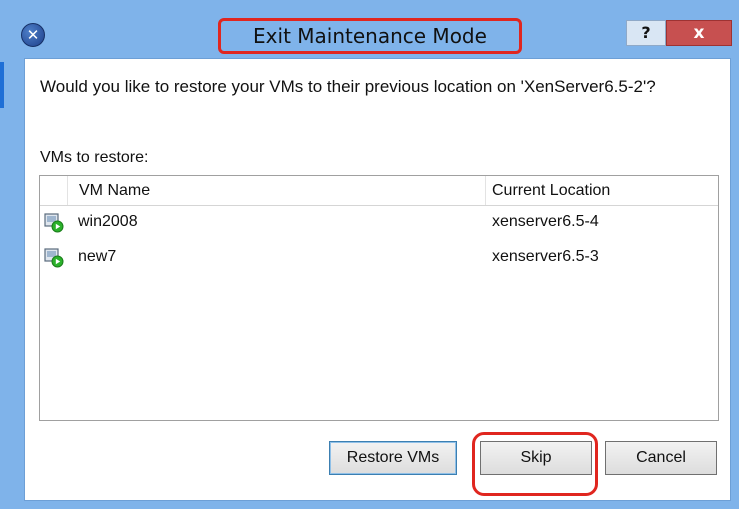  I want to click on vm-current-location: xenserver6.5-4, so click(545, 221).